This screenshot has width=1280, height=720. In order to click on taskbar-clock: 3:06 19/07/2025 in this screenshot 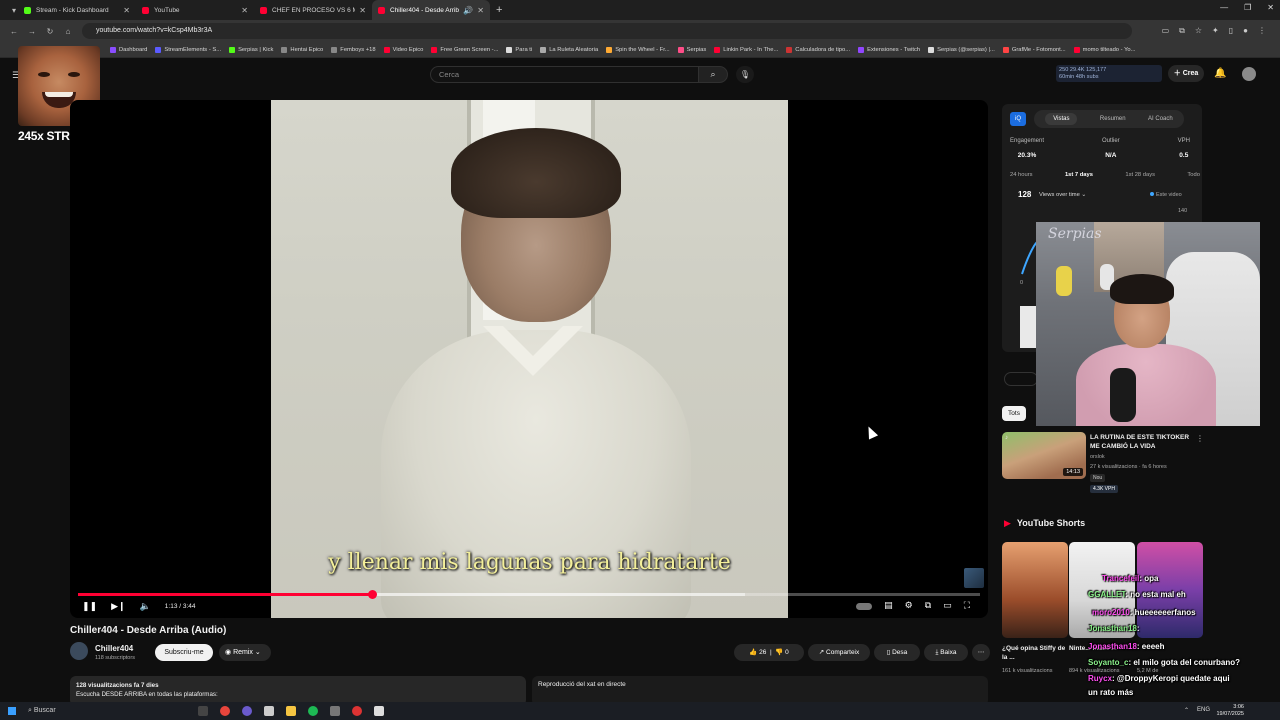, I will do `click(1230, 711)`.